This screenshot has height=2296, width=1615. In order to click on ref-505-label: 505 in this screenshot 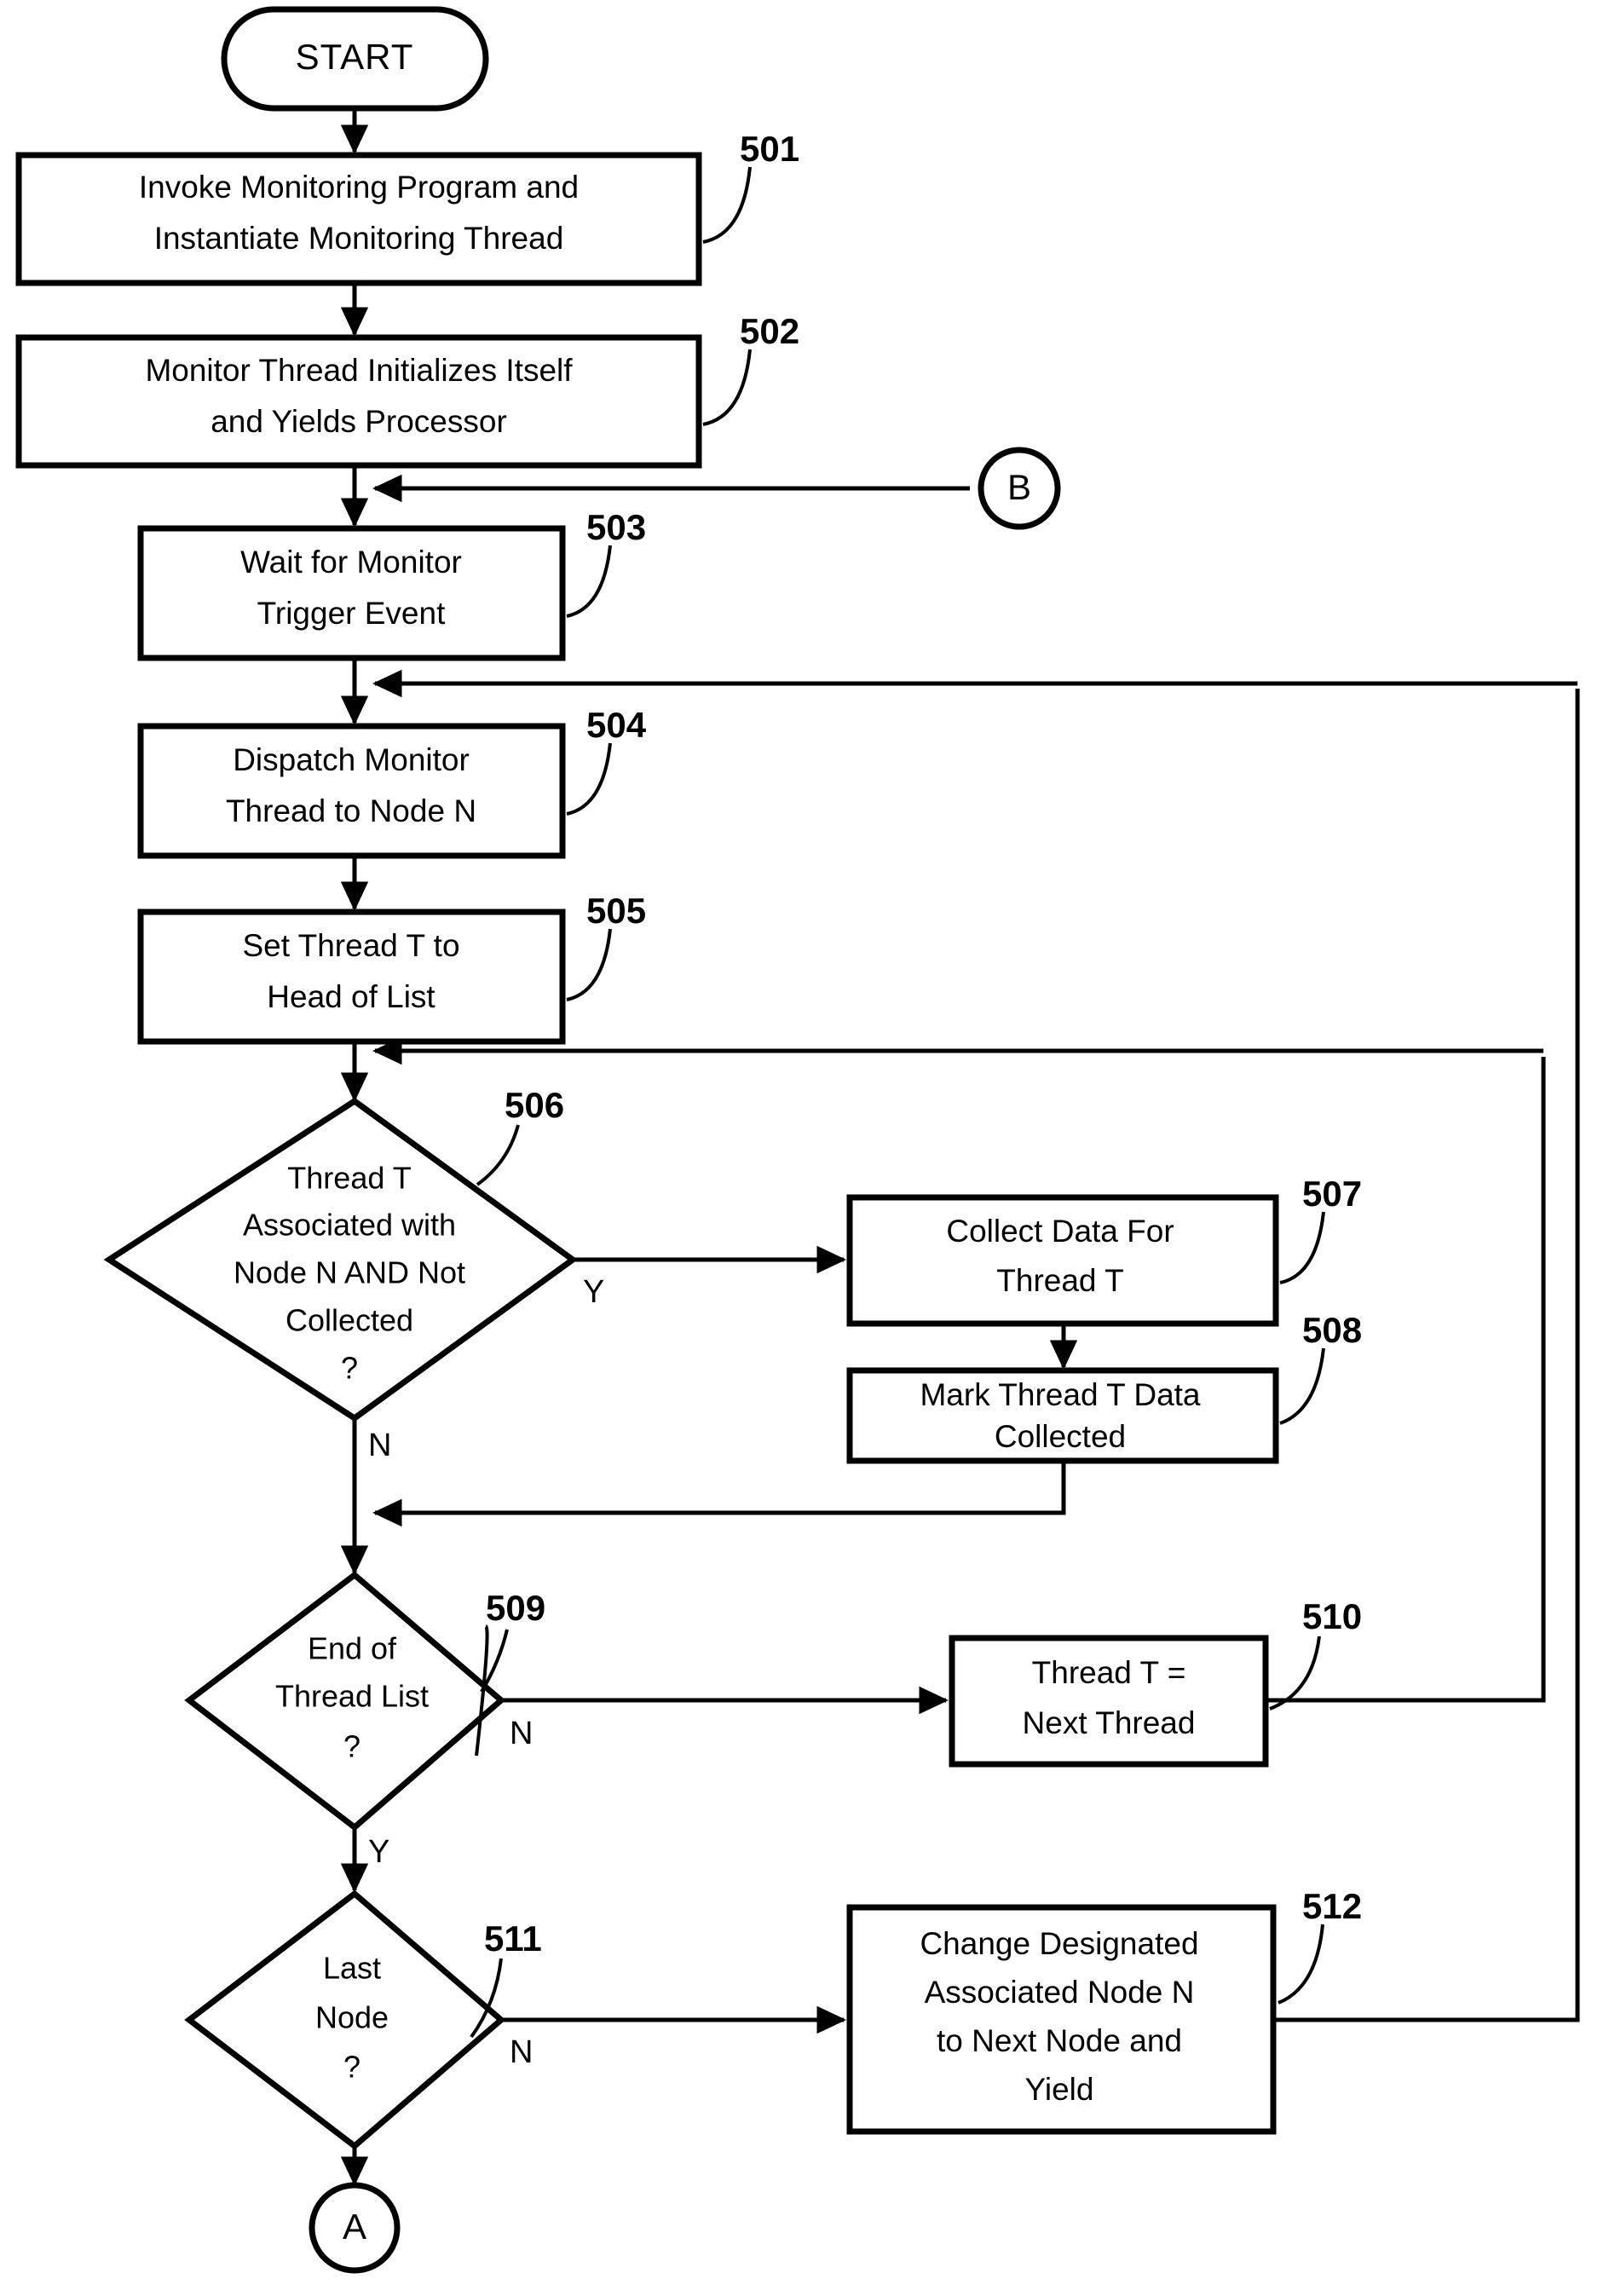, I will do `click(616, 911)`.